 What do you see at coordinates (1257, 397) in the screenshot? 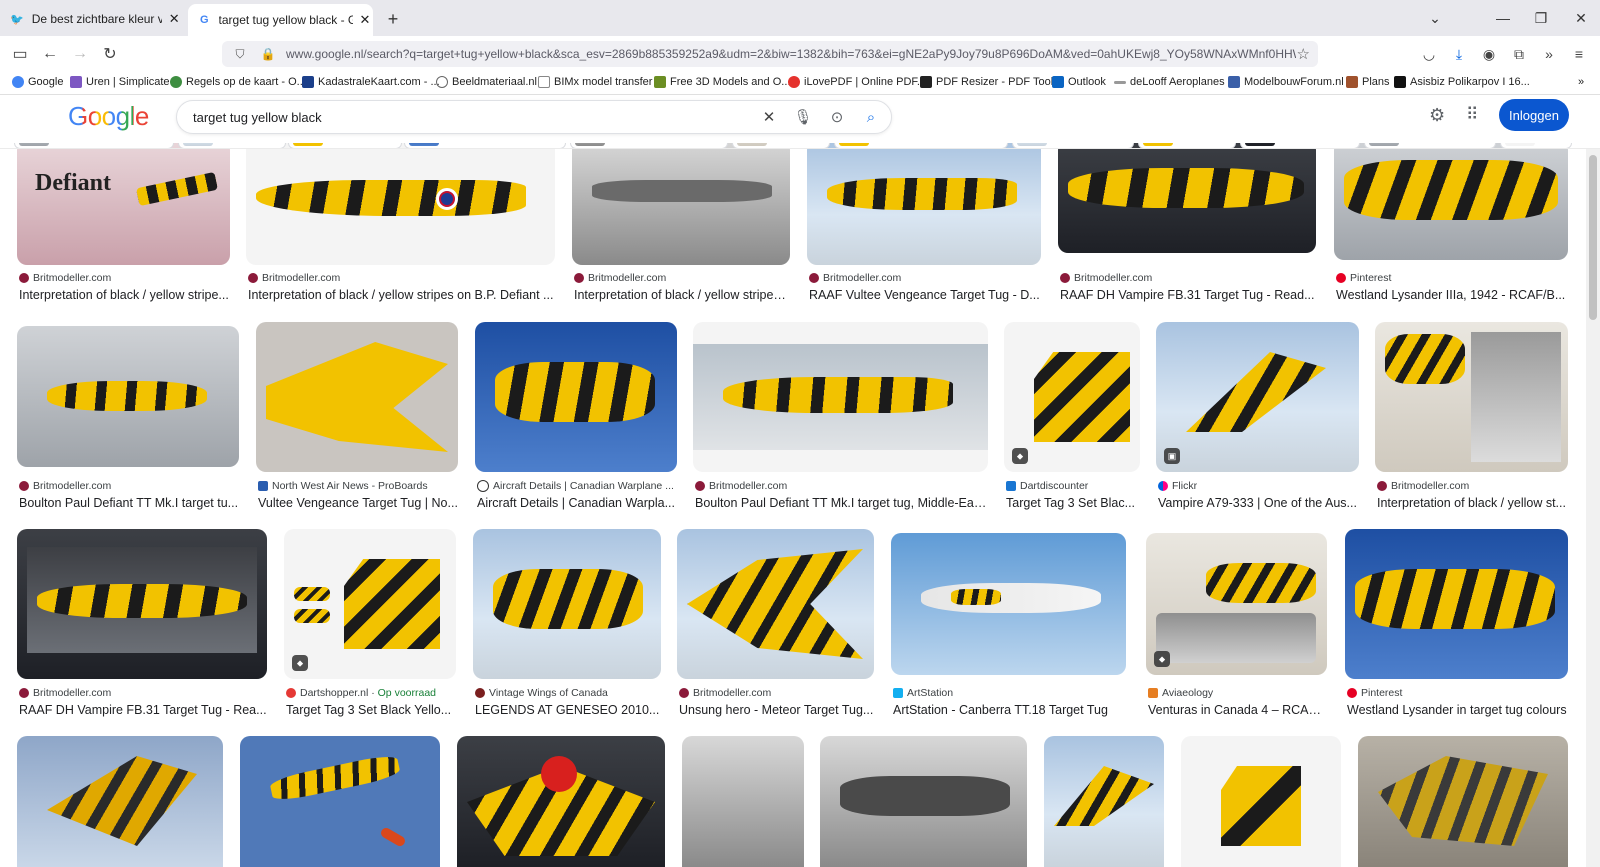
I see `result-thumbnail: ▣` at bounding box center [1257, 397].